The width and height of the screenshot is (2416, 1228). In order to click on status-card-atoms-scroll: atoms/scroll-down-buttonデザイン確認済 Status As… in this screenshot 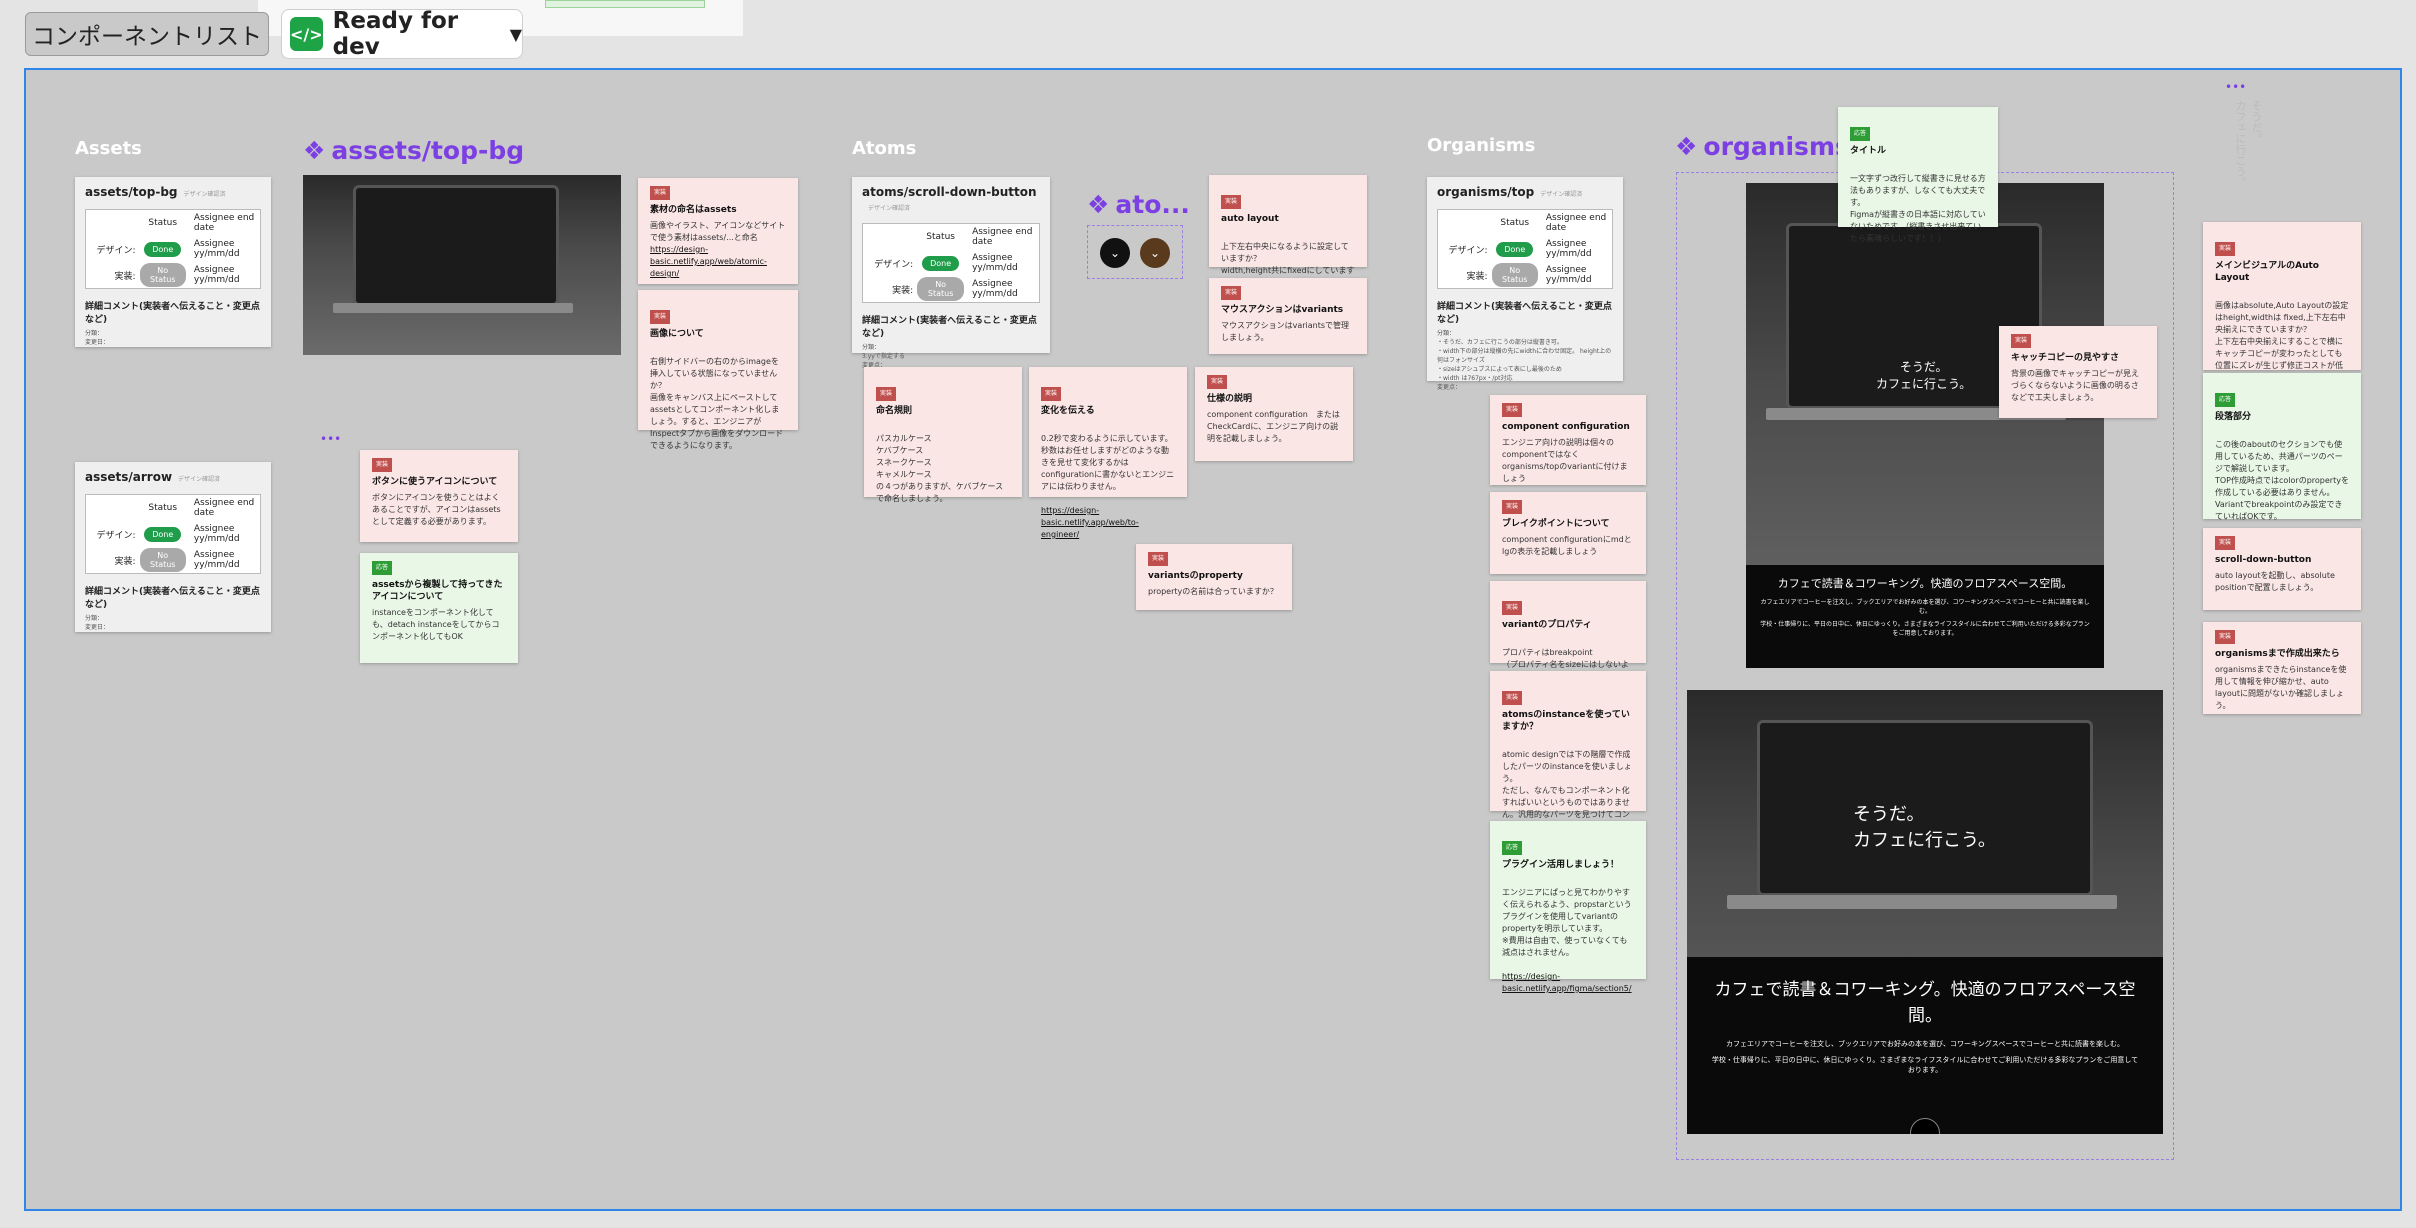, I will do `click(951, 273)`.